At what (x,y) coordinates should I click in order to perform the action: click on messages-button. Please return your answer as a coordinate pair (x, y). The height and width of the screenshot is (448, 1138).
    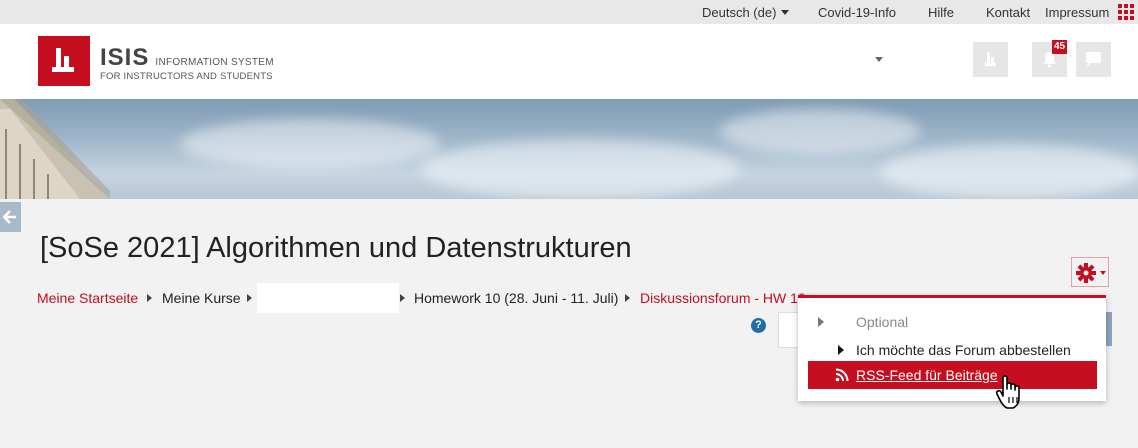
    Looking at the image, I should click on (1093, 59).